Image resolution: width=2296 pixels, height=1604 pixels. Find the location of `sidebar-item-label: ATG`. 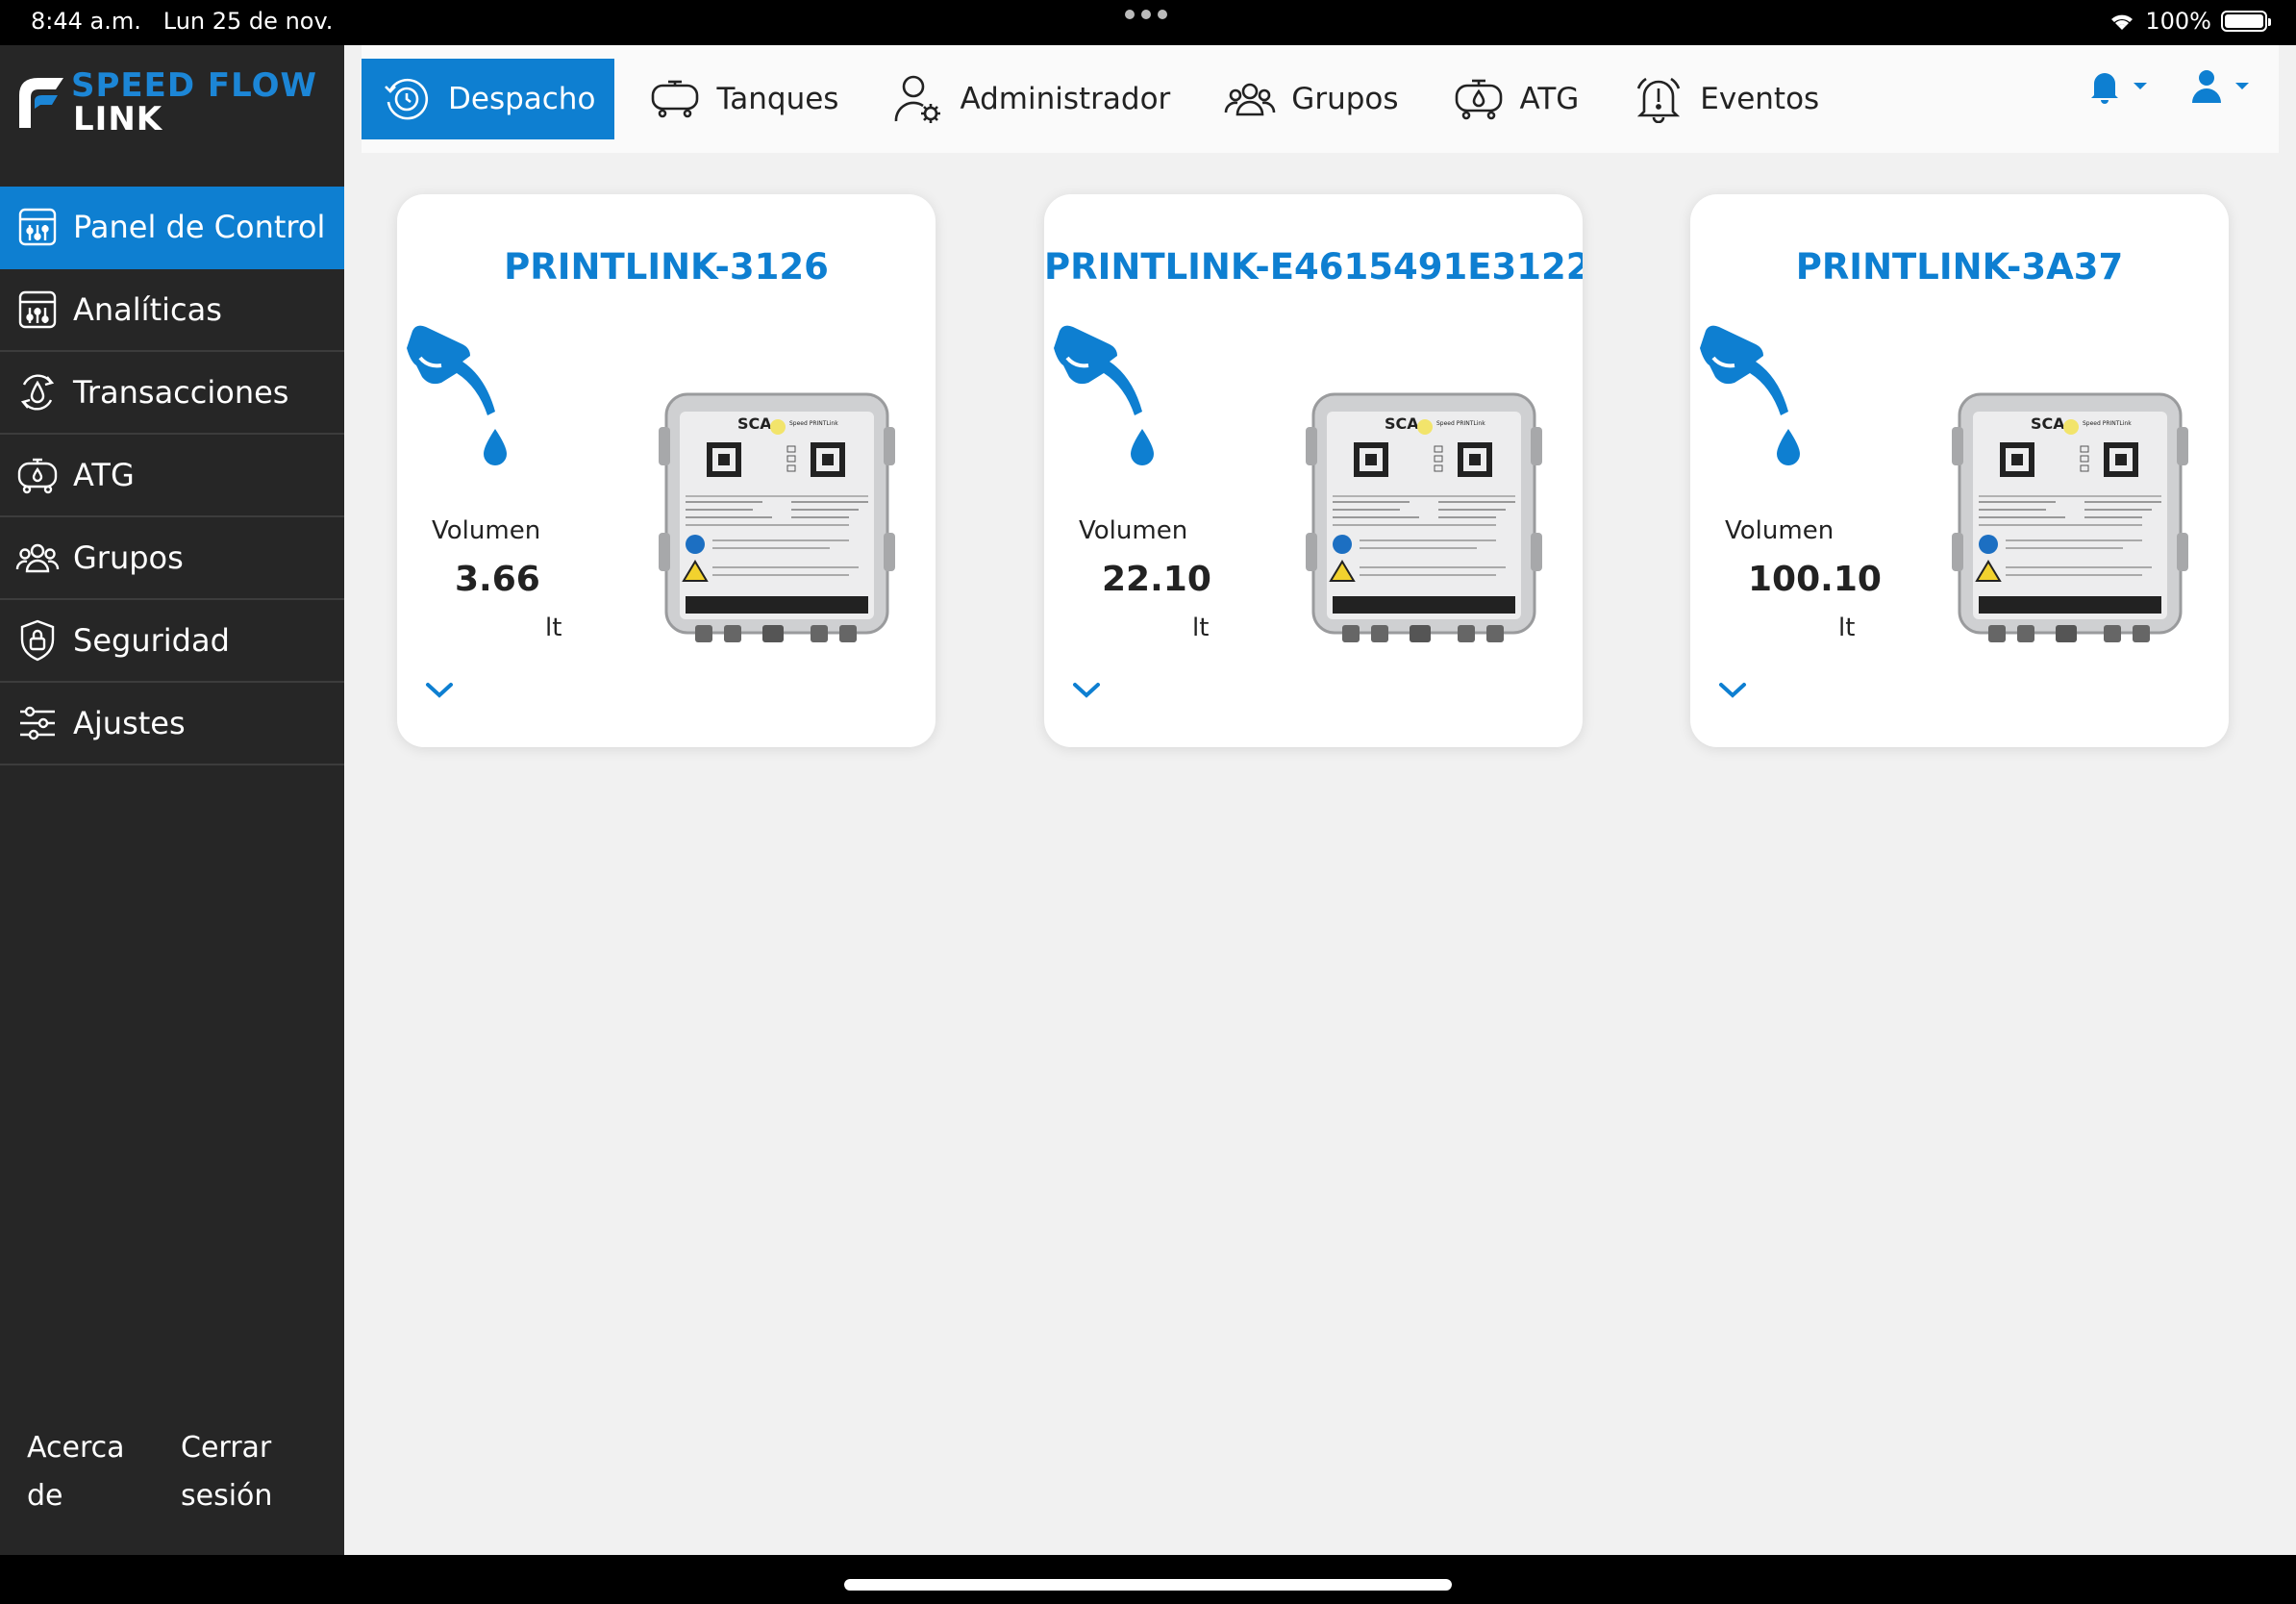

sidebar-item-label: ATG is located at coordinates (104, 475).